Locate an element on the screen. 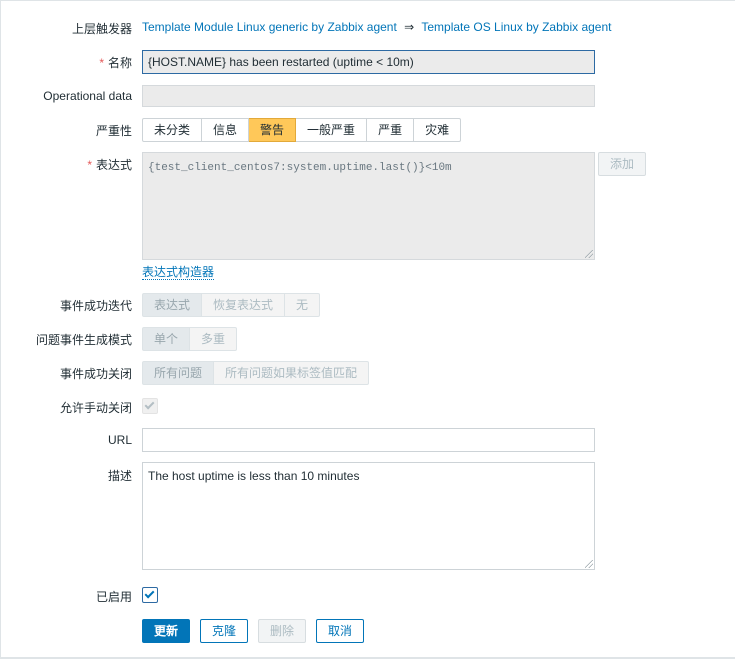 Image resolution: width=735 pixels, height=659 pixels. url-label: URL is located at coordinates (119, 440).